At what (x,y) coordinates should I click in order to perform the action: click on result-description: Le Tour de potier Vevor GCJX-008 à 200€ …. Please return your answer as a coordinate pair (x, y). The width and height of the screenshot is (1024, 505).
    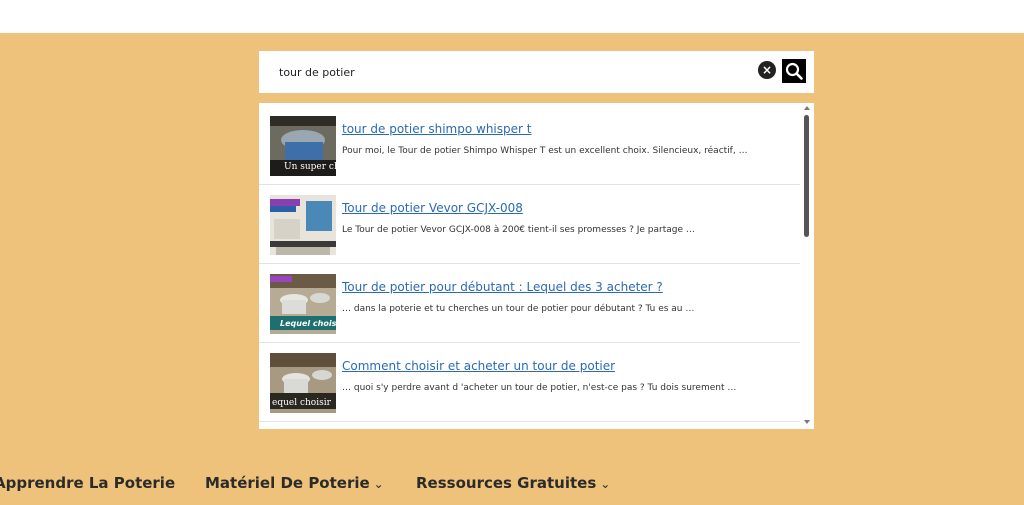
    Looking at the image, I should click on (518, 230).